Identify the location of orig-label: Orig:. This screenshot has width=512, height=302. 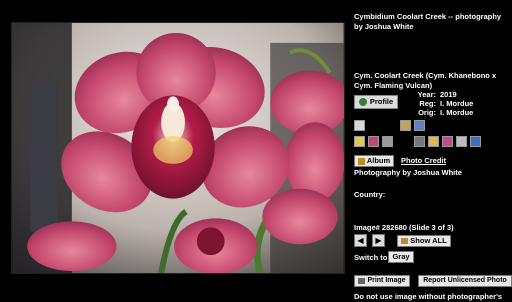
(427, 112).